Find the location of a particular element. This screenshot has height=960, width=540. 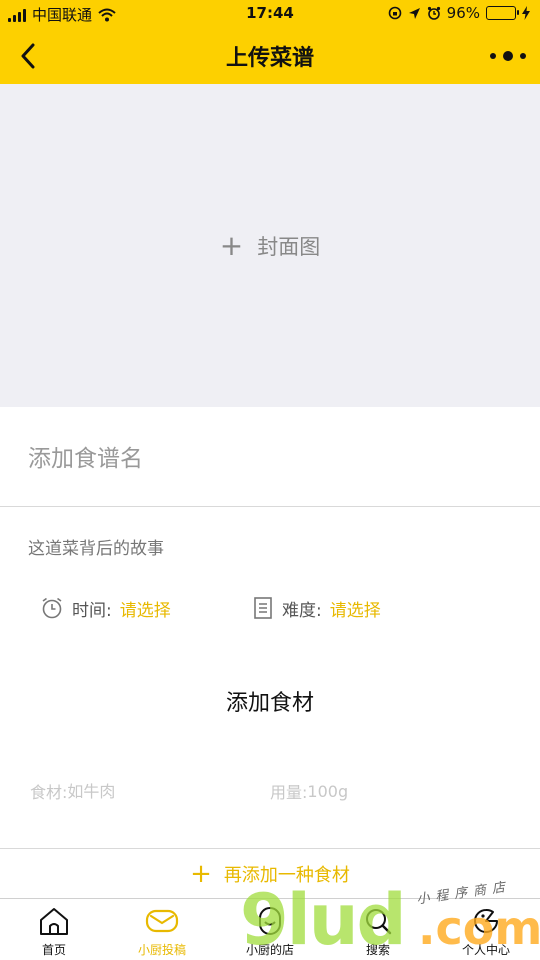

tab-bar: 首页 小厨投稿 小厨的店 搜索 个人中心 is located at coordinates (270, 929).